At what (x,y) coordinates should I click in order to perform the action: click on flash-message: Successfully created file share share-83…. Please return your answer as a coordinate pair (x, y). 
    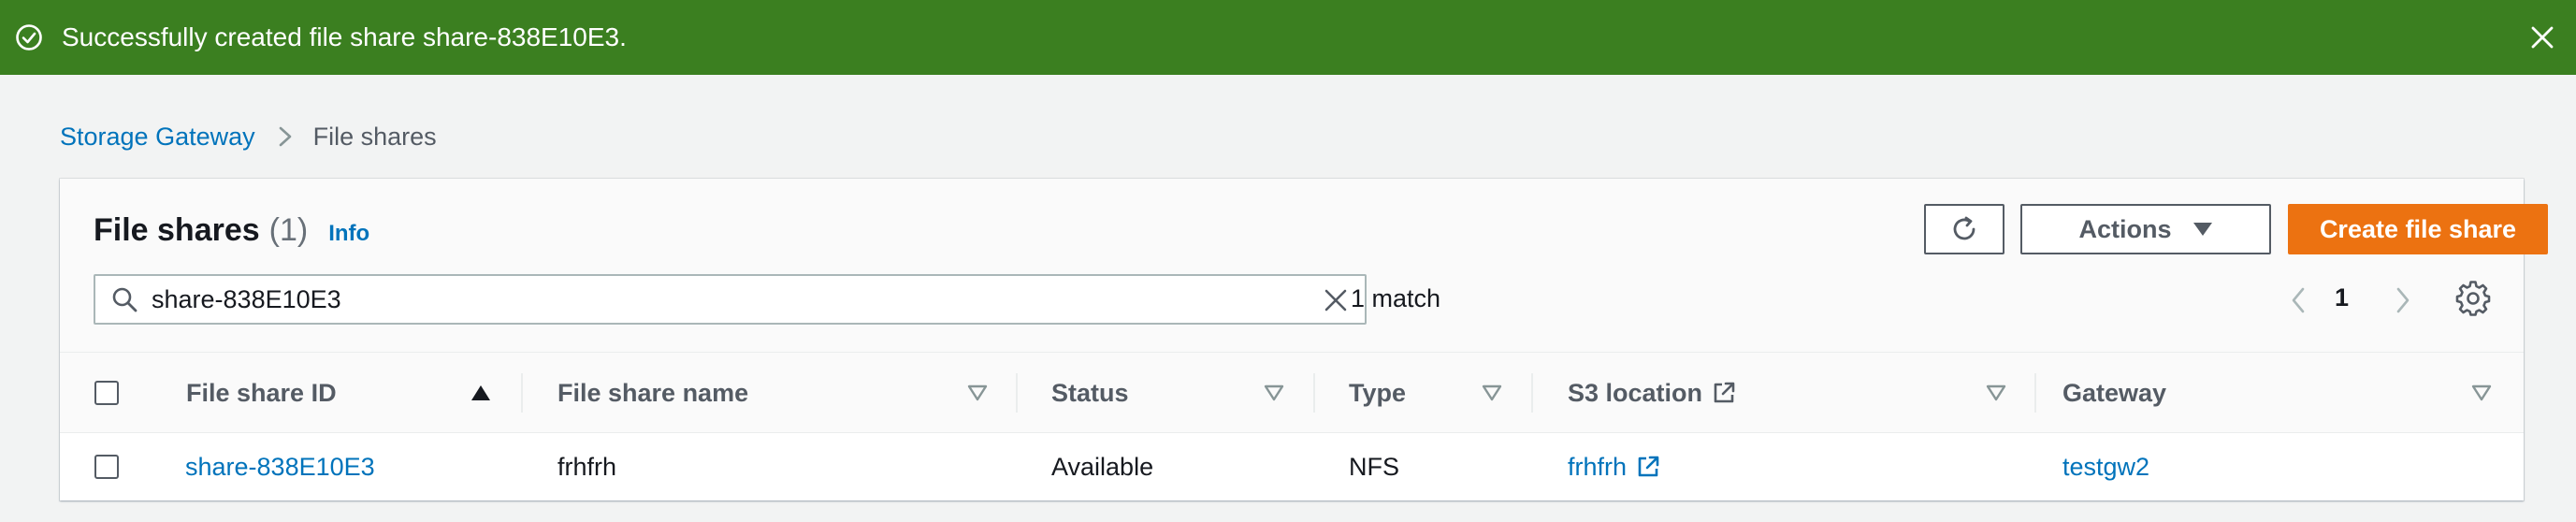
    Looking at the image, I should click on (344, 36).